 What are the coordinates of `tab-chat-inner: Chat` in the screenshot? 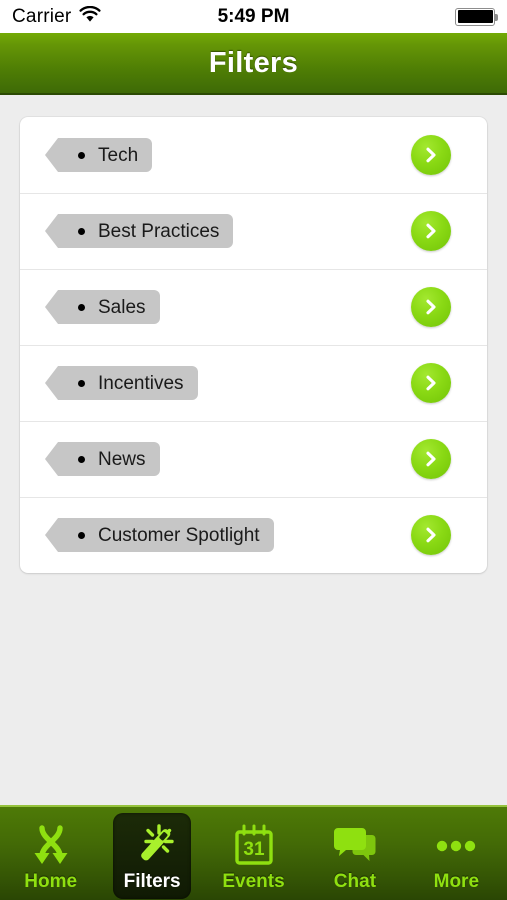 It's located at (355, 856).